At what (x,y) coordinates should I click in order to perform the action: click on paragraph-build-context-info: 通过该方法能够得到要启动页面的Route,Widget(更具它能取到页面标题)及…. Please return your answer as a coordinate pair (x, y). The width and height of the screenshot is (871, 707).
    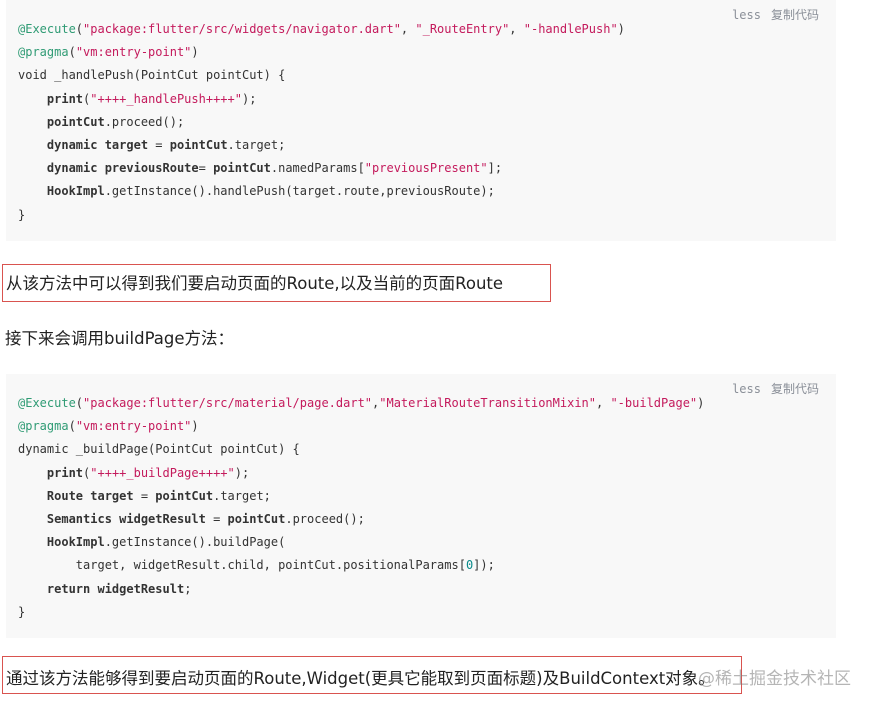
    Looking at the image, I should click on (372, 675).